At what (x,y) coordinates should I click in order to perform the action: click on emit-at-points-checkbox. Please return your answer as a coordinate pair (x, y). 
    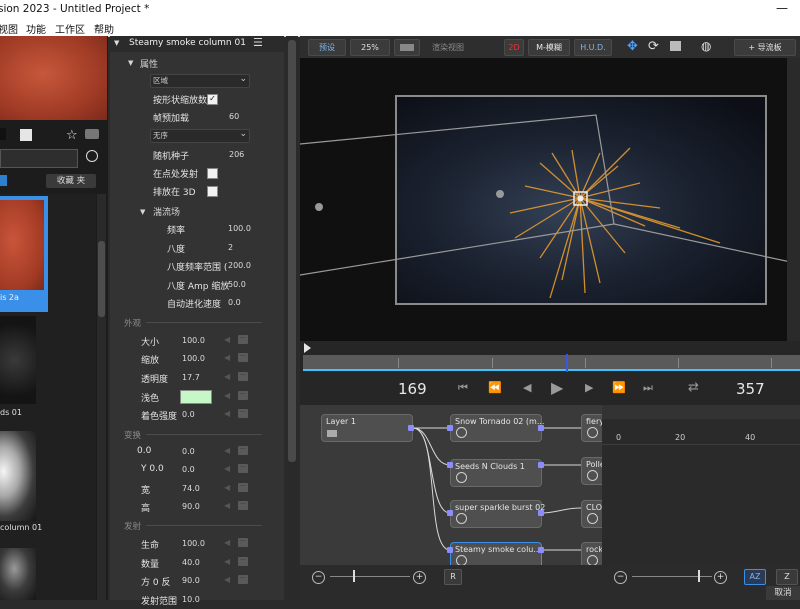
    Looking at the image, I should click on (212, 173).